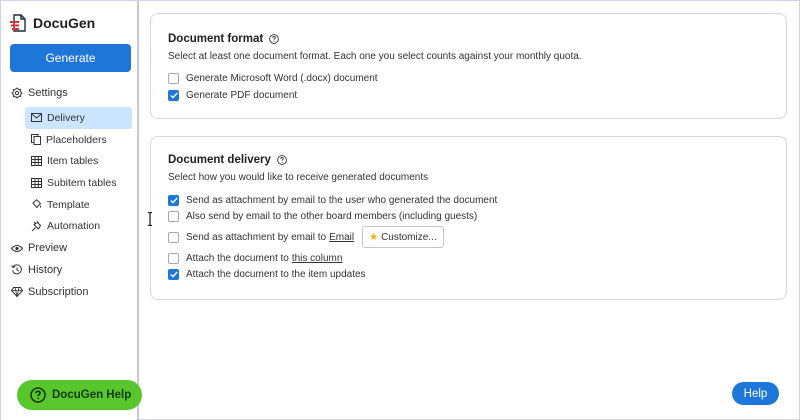 The width and height of the screenshot is (800, 420). What do you see at coordinates (341, 237) in the screenshot?
I see `email-column-link: Email` at bounding box center [341, 237].